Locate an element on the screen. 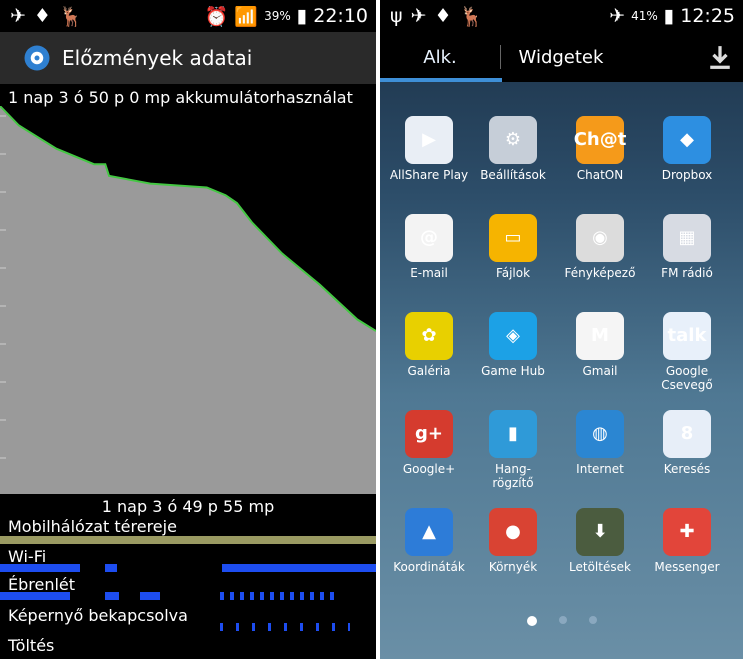 This screenshot has height=659, width=743. row-label-screen-on: Képernyő bekapcsolva is located at coordinates (98, 615).